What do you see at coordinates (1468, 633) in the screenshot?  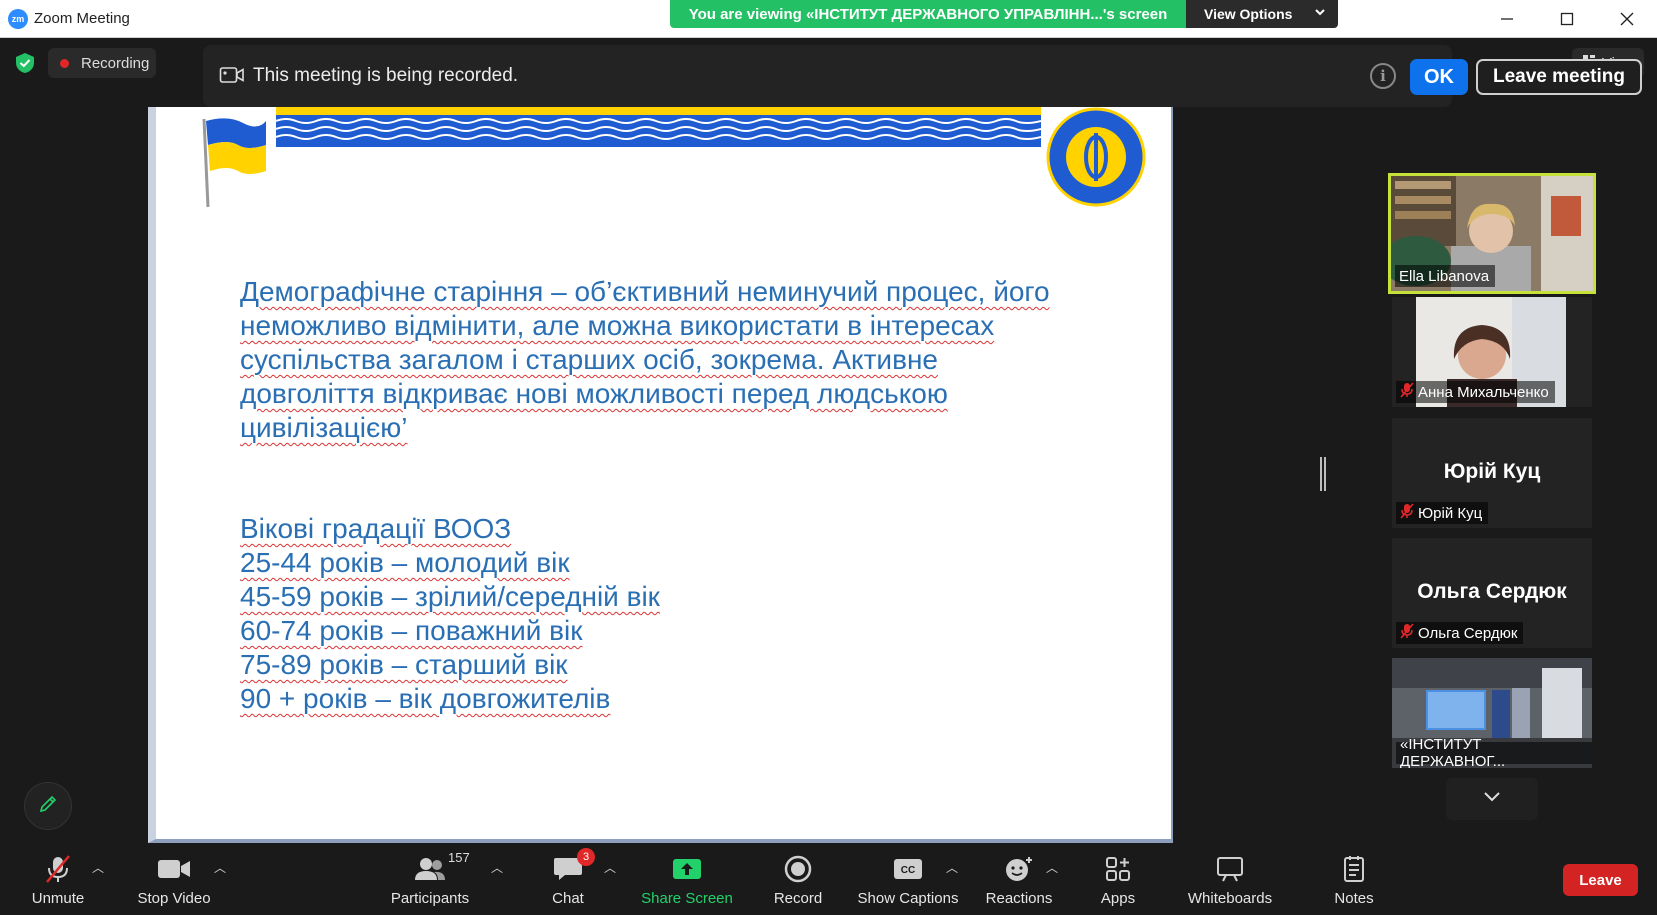 I see `participant-name: Ольга Сердюк` at bounding box center [1468, 633].